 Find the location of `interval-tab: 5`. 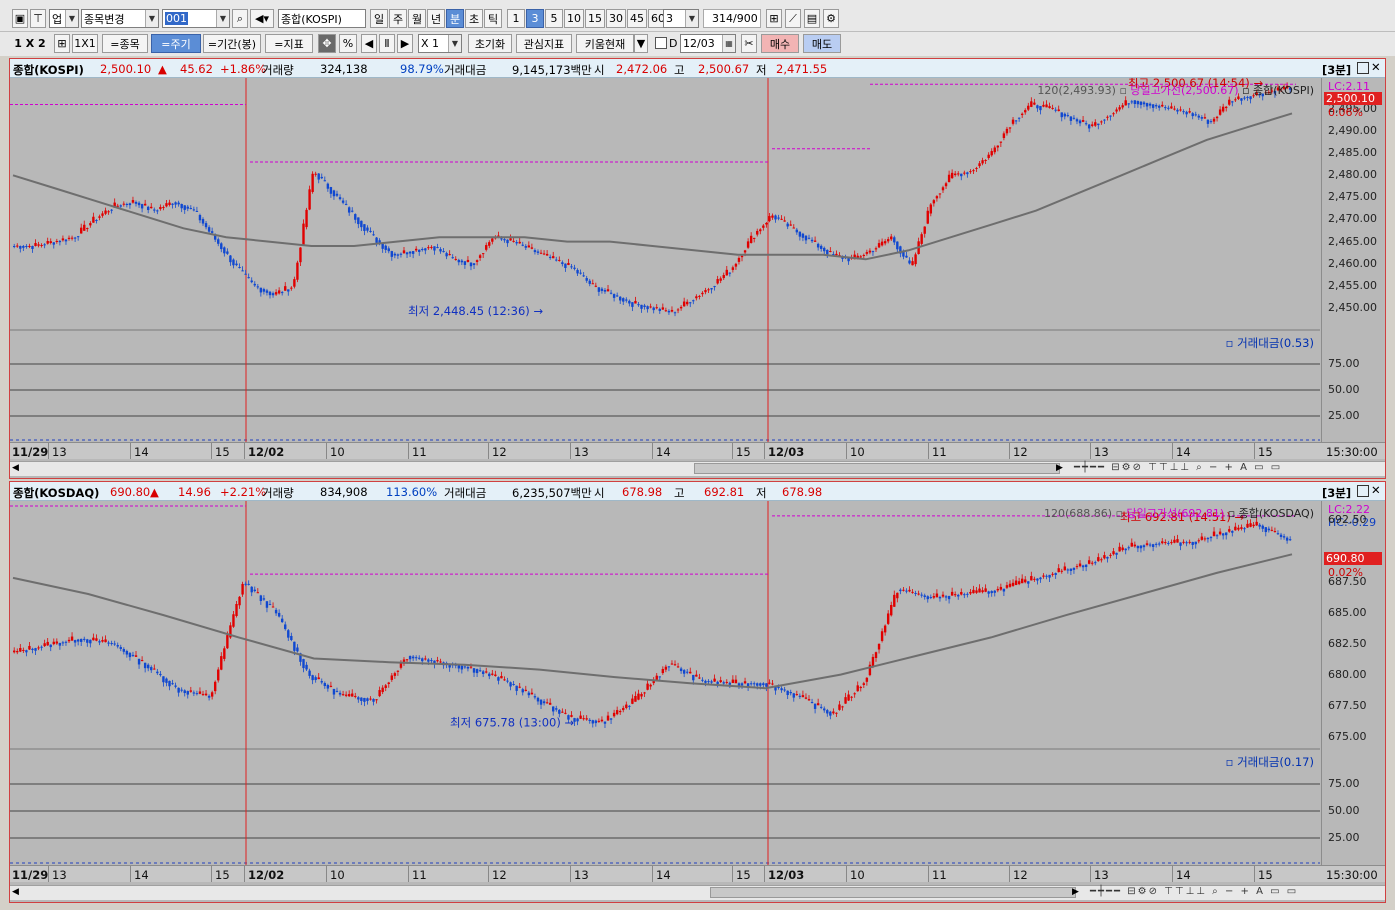

interval-tab: 5 is located at coordinates (554, 18).